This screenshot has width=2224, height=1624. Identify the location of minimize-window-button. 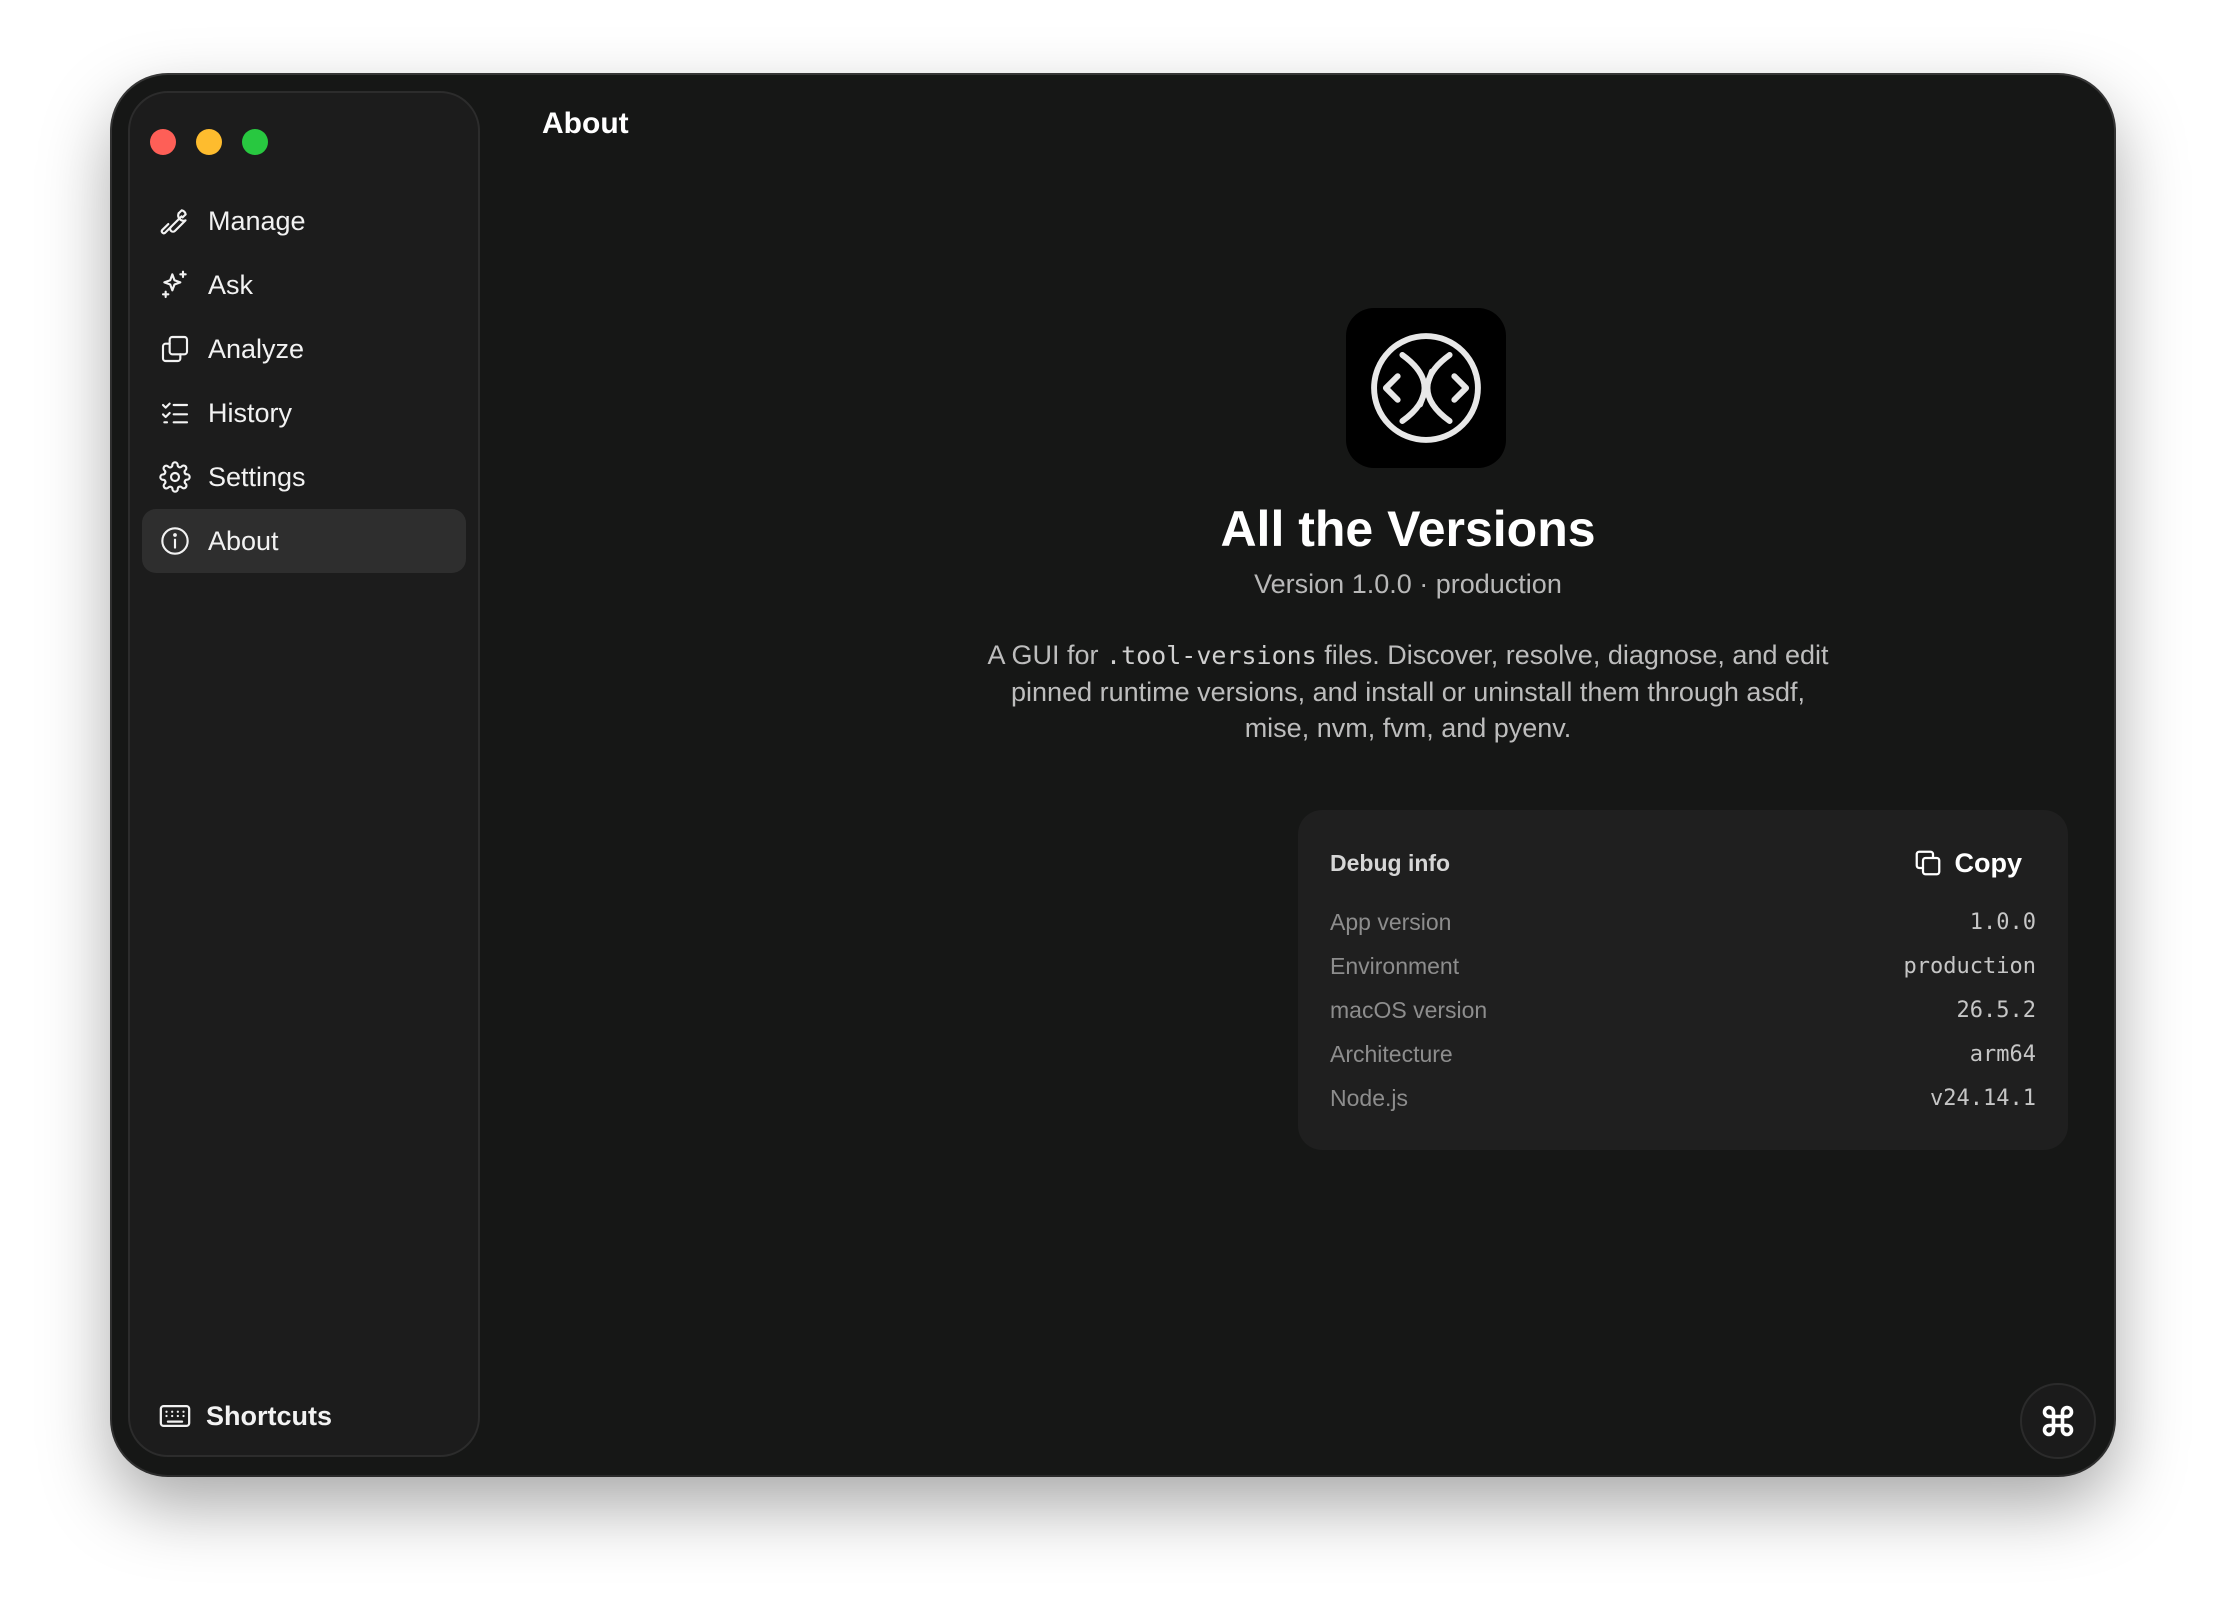
(209, 142).